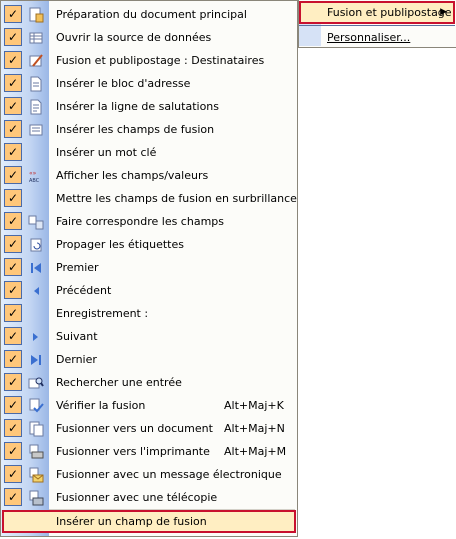 The height and width of the screenshot is (539, 456). I want to click on menu-item-address-block: ✓ Insérer le bloc d'adresse, so click(149, 83).